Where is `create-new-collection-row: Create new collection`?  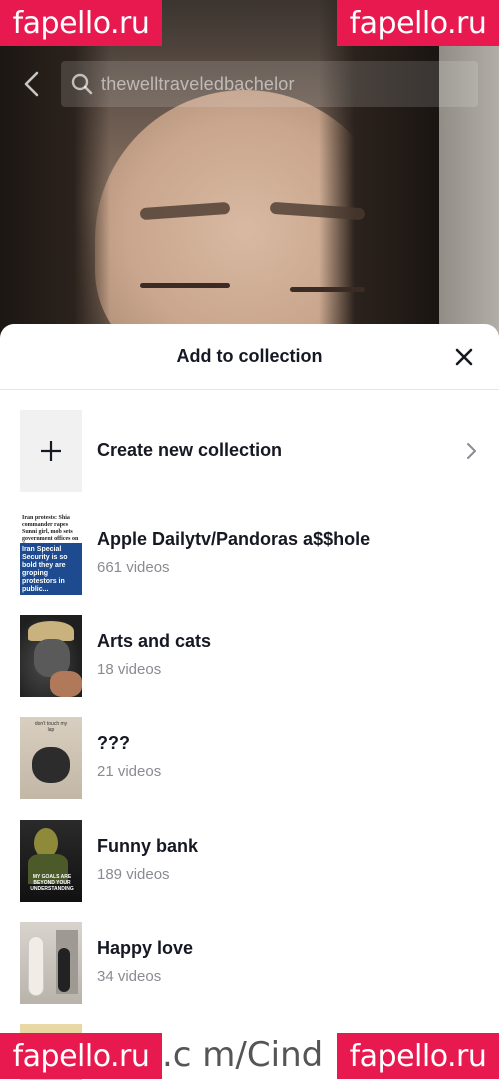 create-new-collection-row: Create new collection is located at coordinates (249, 451).